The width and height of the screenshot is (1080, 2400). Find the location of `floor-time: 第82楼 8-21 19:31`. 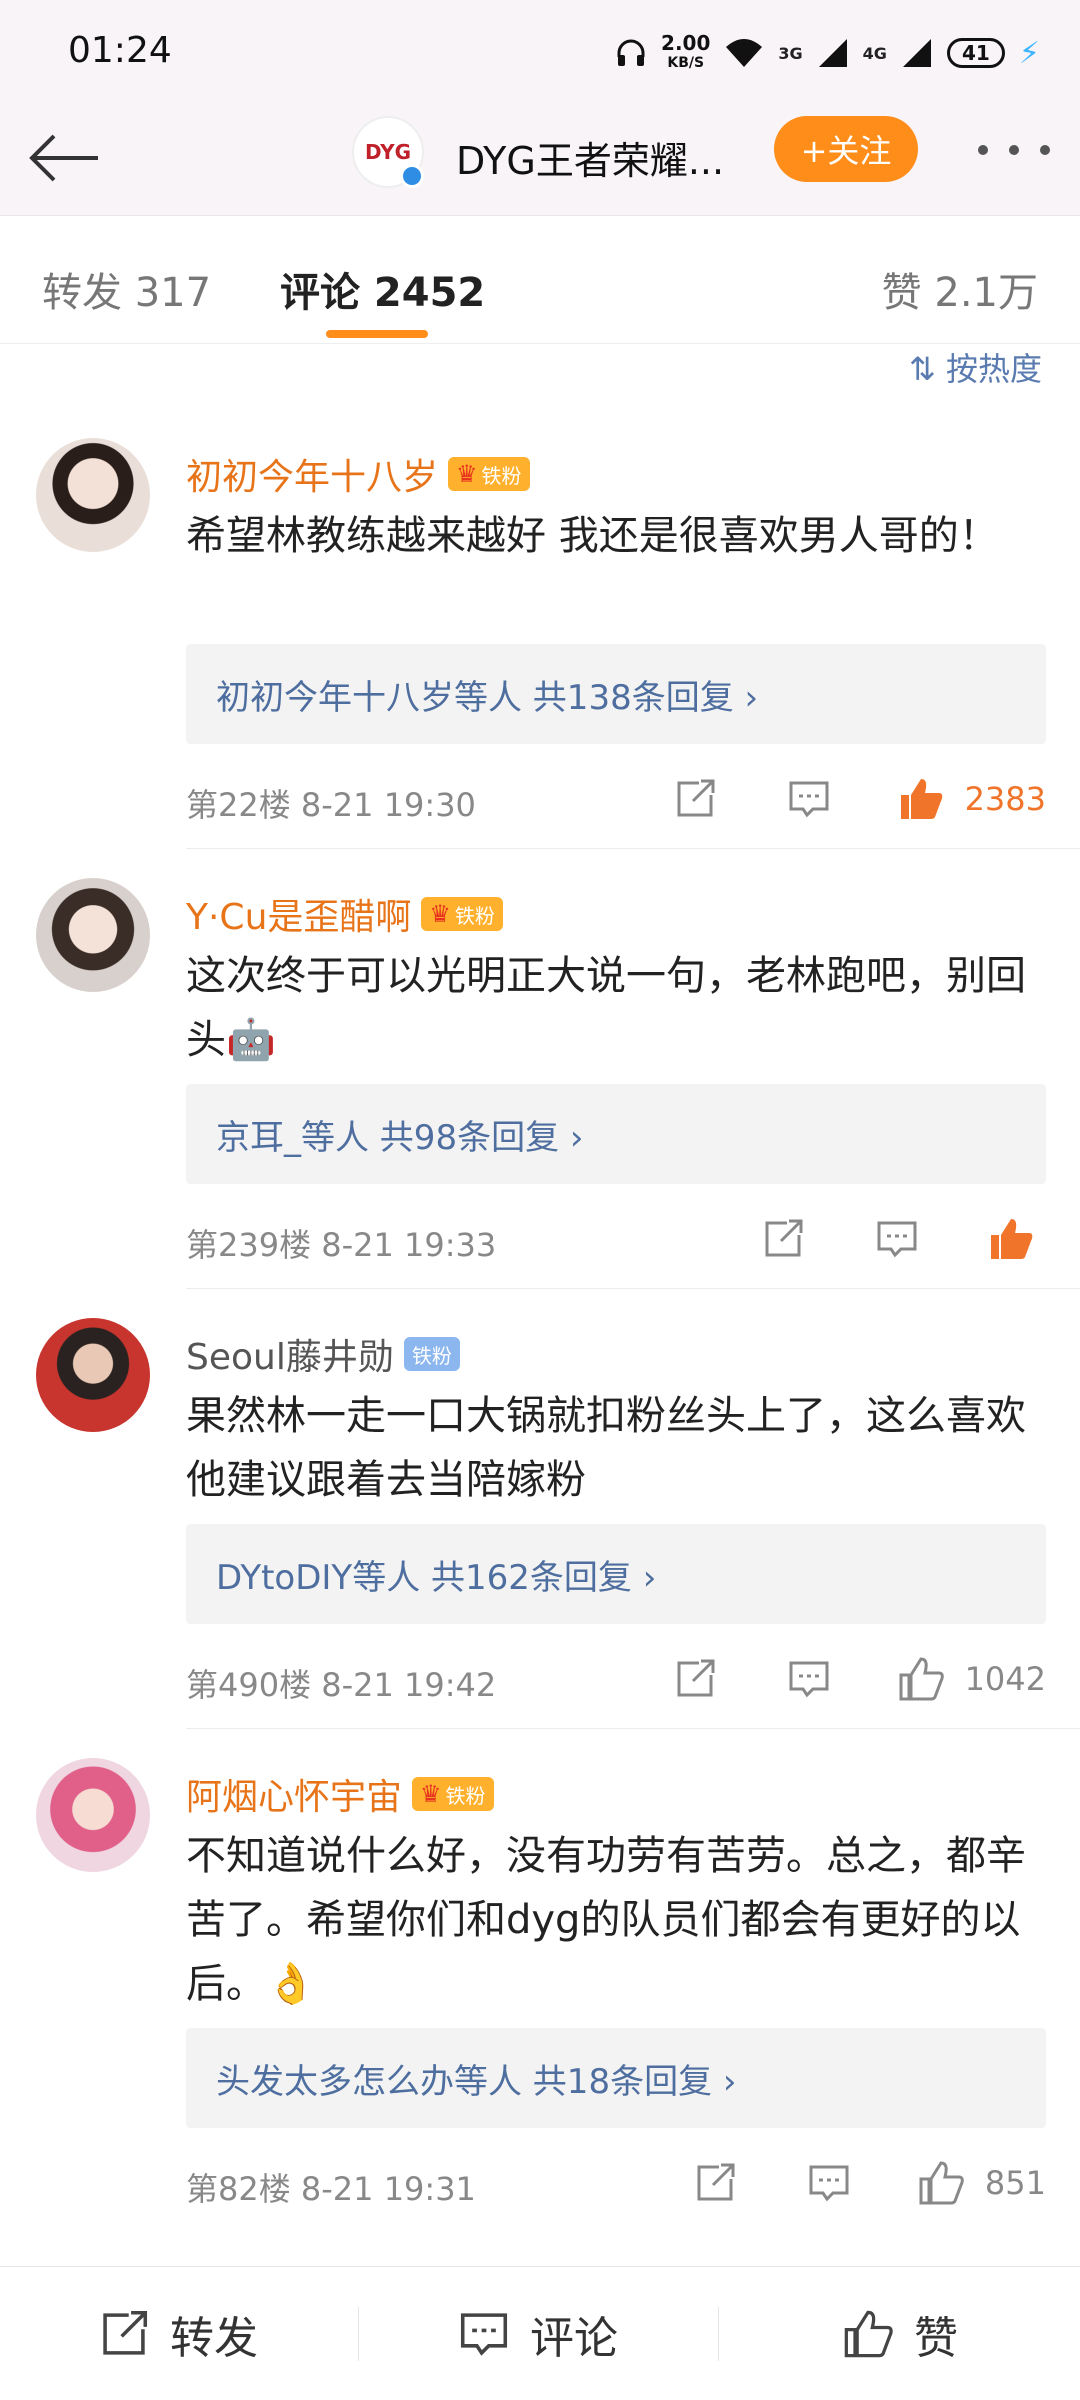

floor-time: 第82楼 8-21 19:31 is located at coordinates (331, 2189).